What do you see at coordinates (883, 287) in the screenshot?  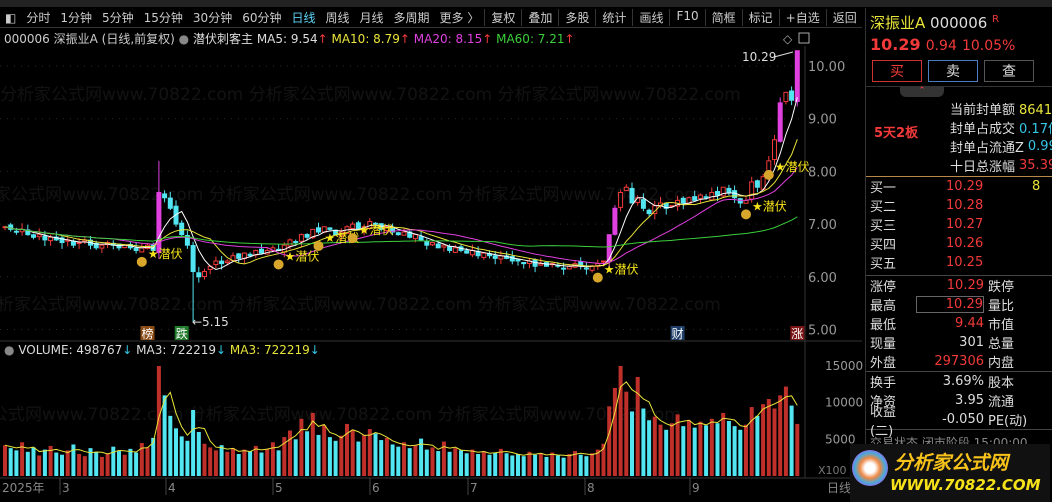 I see `stat-label: 涨停` at bounding box center [883, 287].